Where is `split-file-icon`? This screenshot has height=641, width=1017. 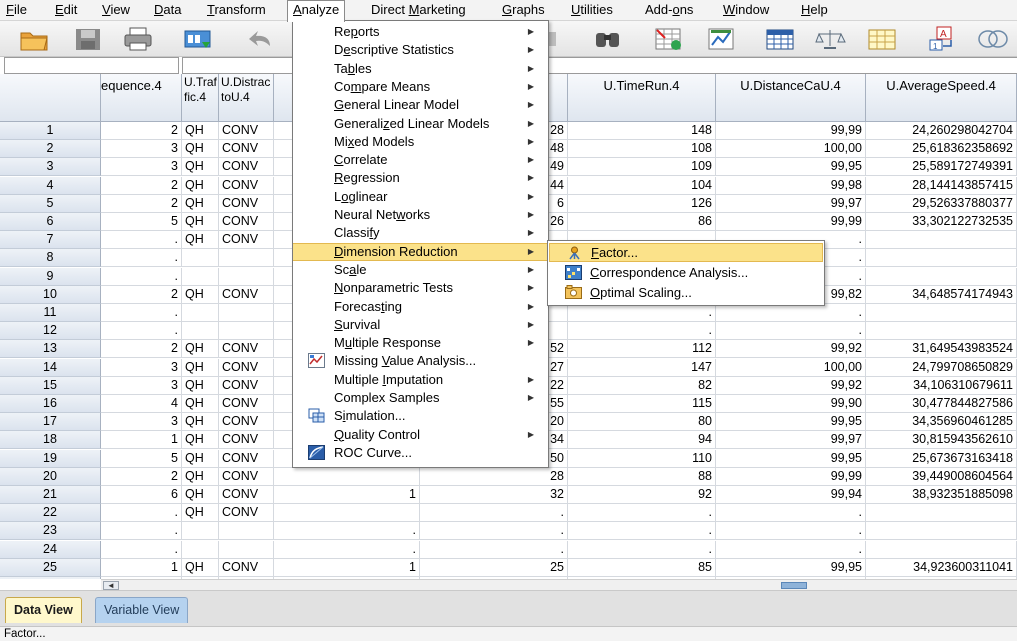
split-file-icon is located at coordinates (780, 39).